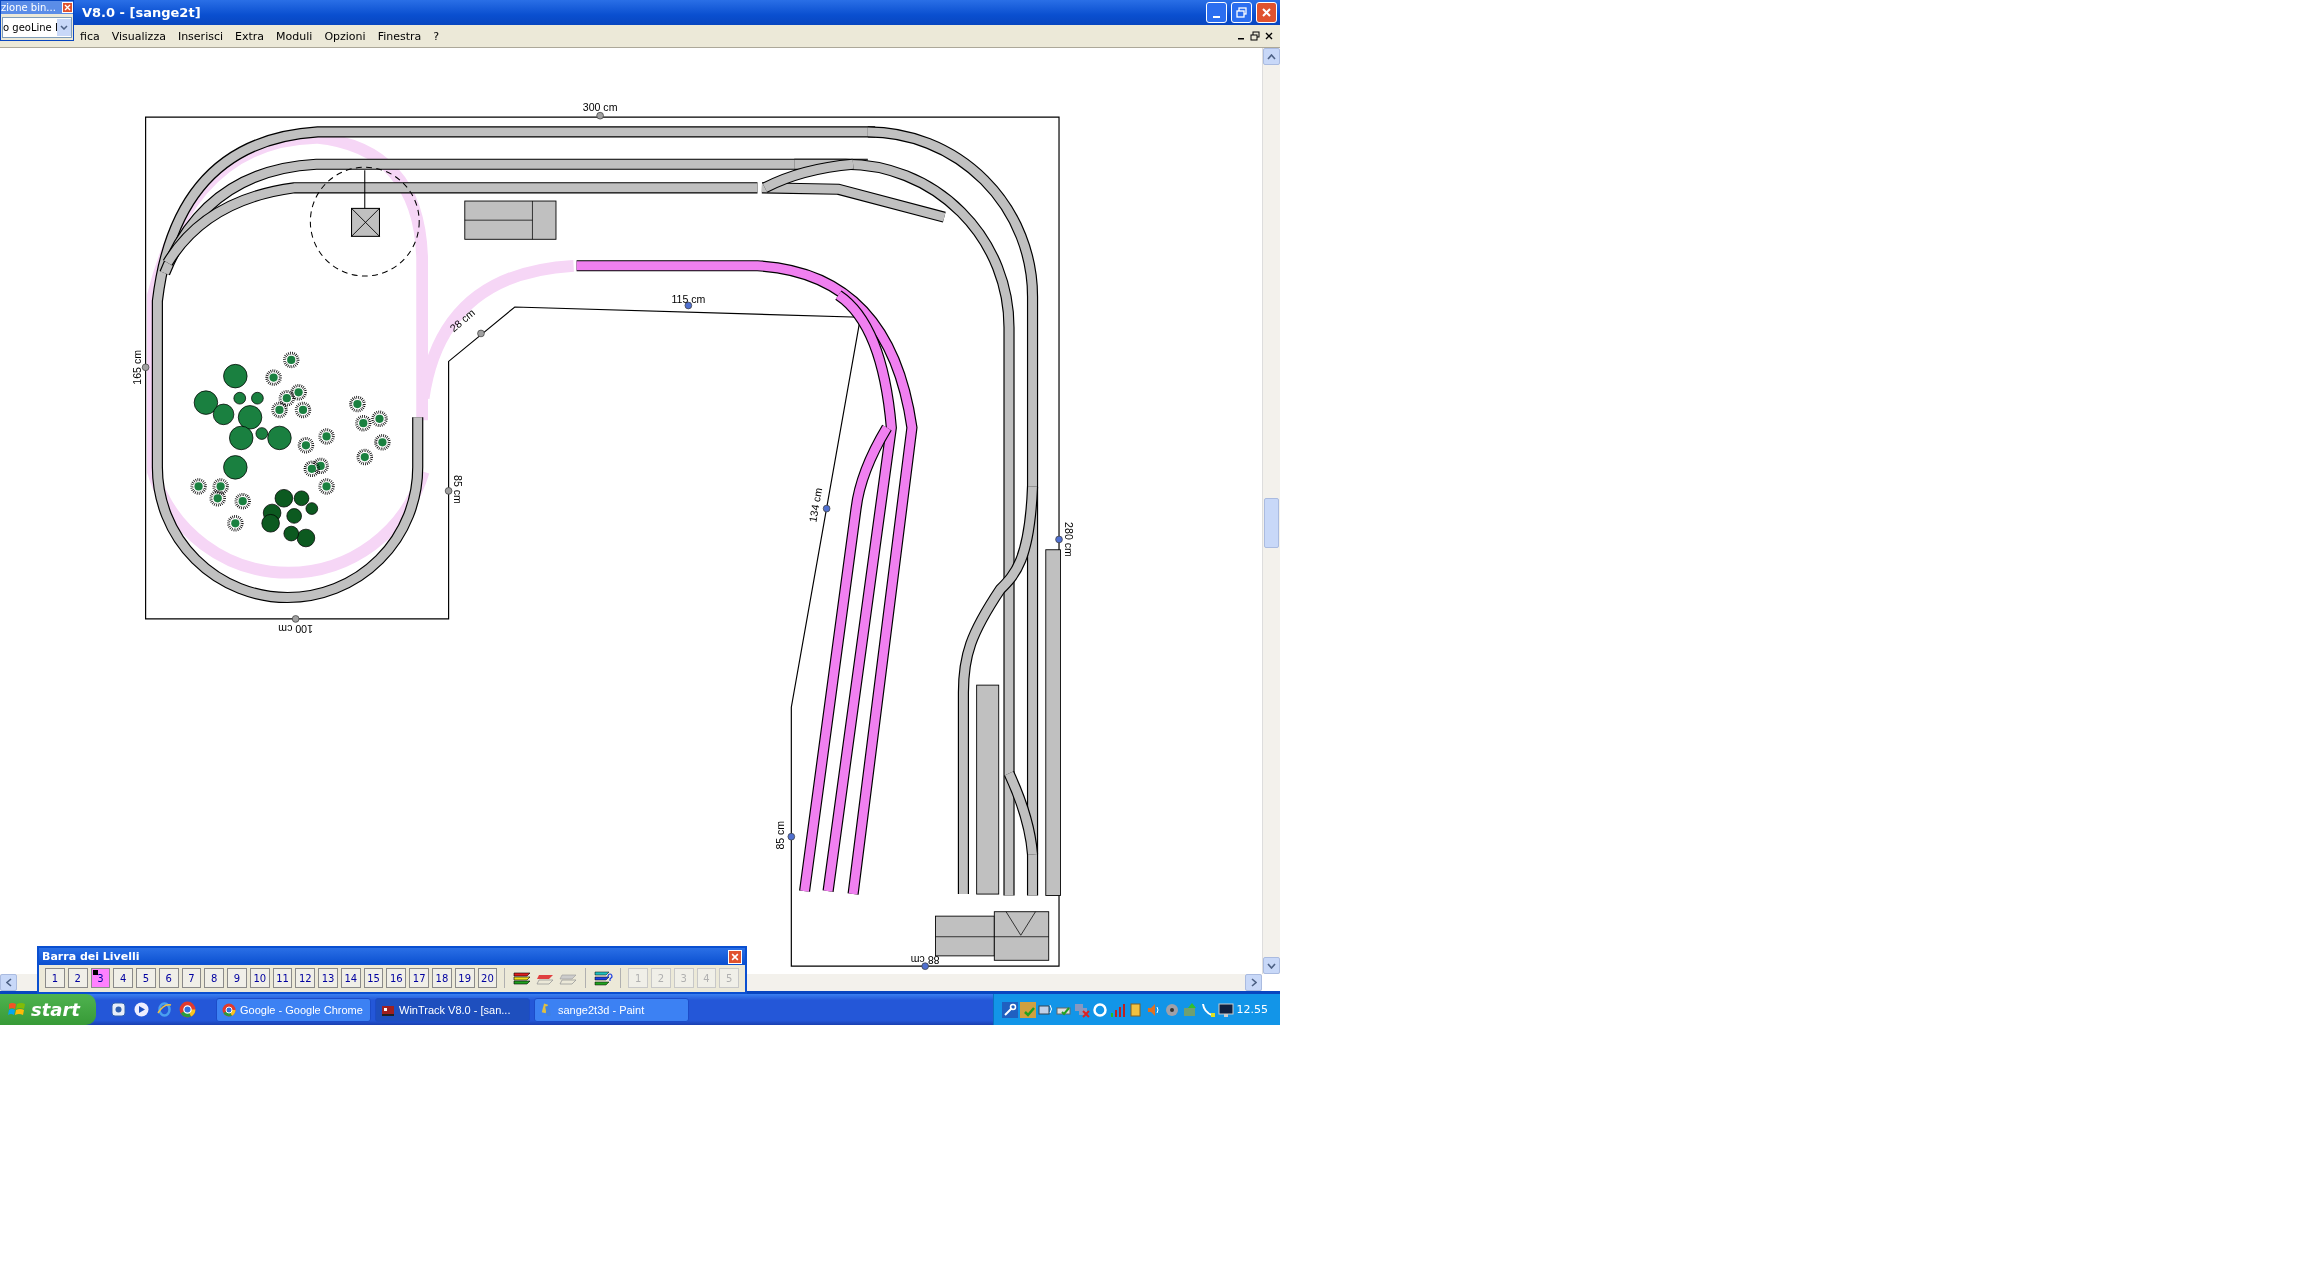 The height and width of the screenshot is (1285, 2306). Describe the element at coordinates (138, 36) in the screenshot. I see `menu-item: Visualizza` at that location.